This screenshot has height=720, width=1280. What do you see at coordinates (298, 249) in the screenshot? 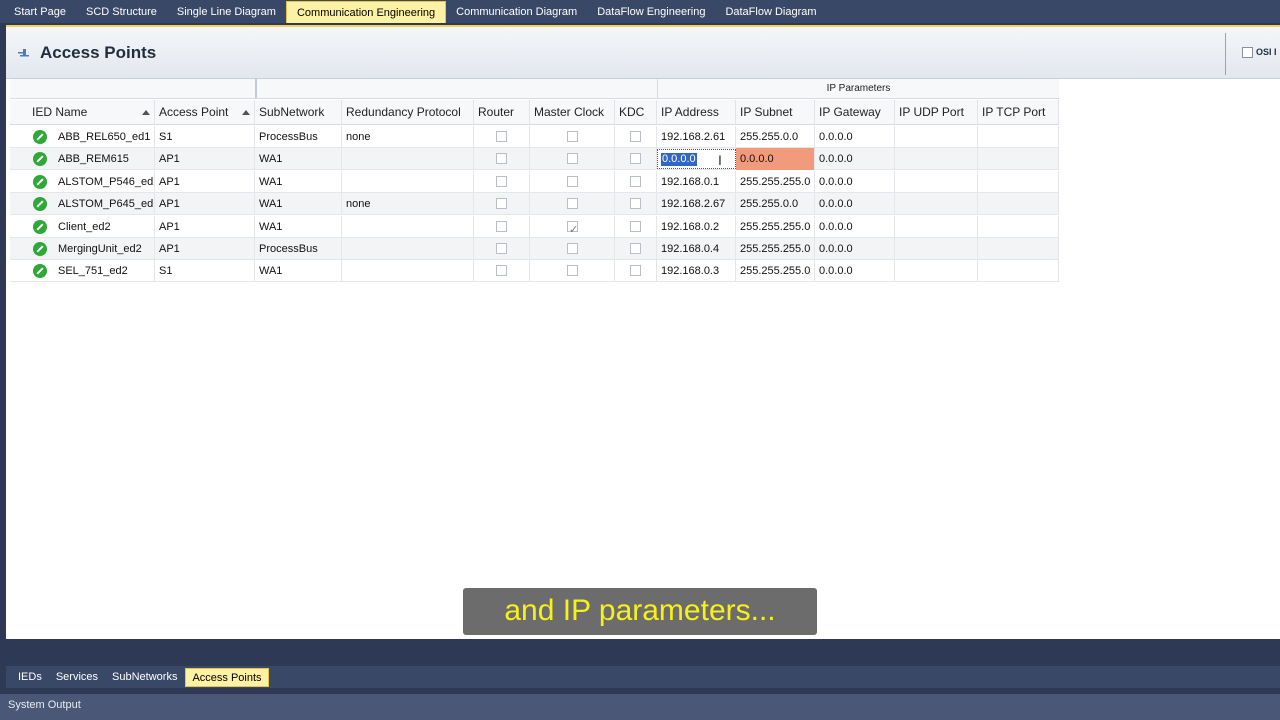
I see `cell-subnet: ProcessBus` at bounding box center [298, 249].